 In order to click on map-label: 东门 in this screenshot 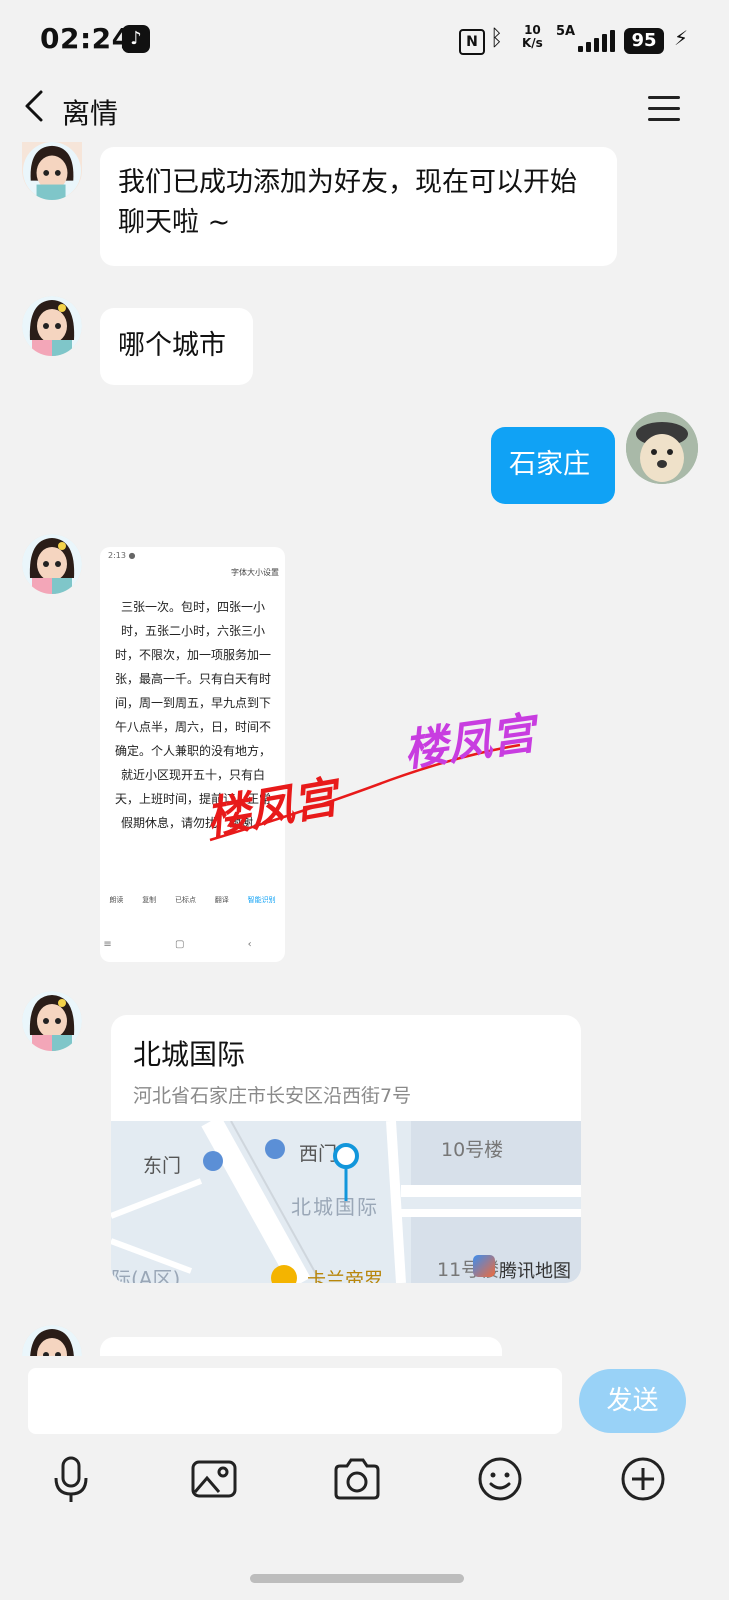, I will do `click(162, 1166)`.